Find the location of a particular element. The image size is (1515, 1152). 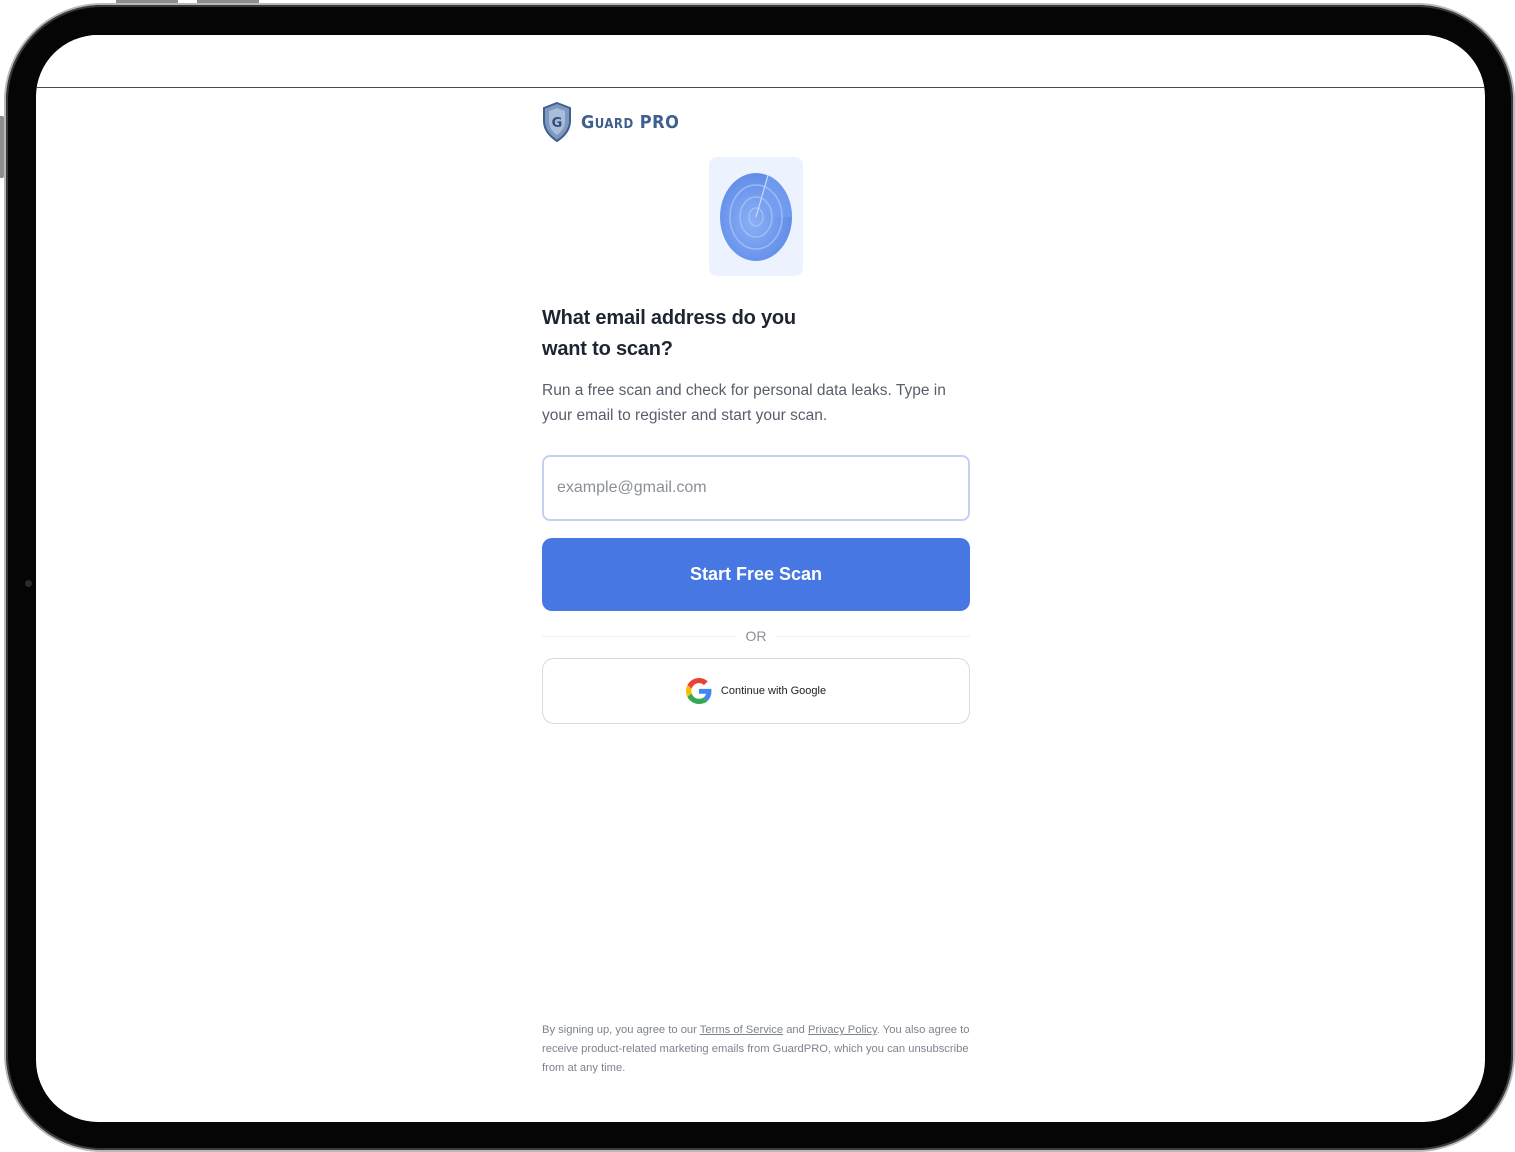

terms-of-service-link: Terms of Service is located at coordinates (741, 1030).